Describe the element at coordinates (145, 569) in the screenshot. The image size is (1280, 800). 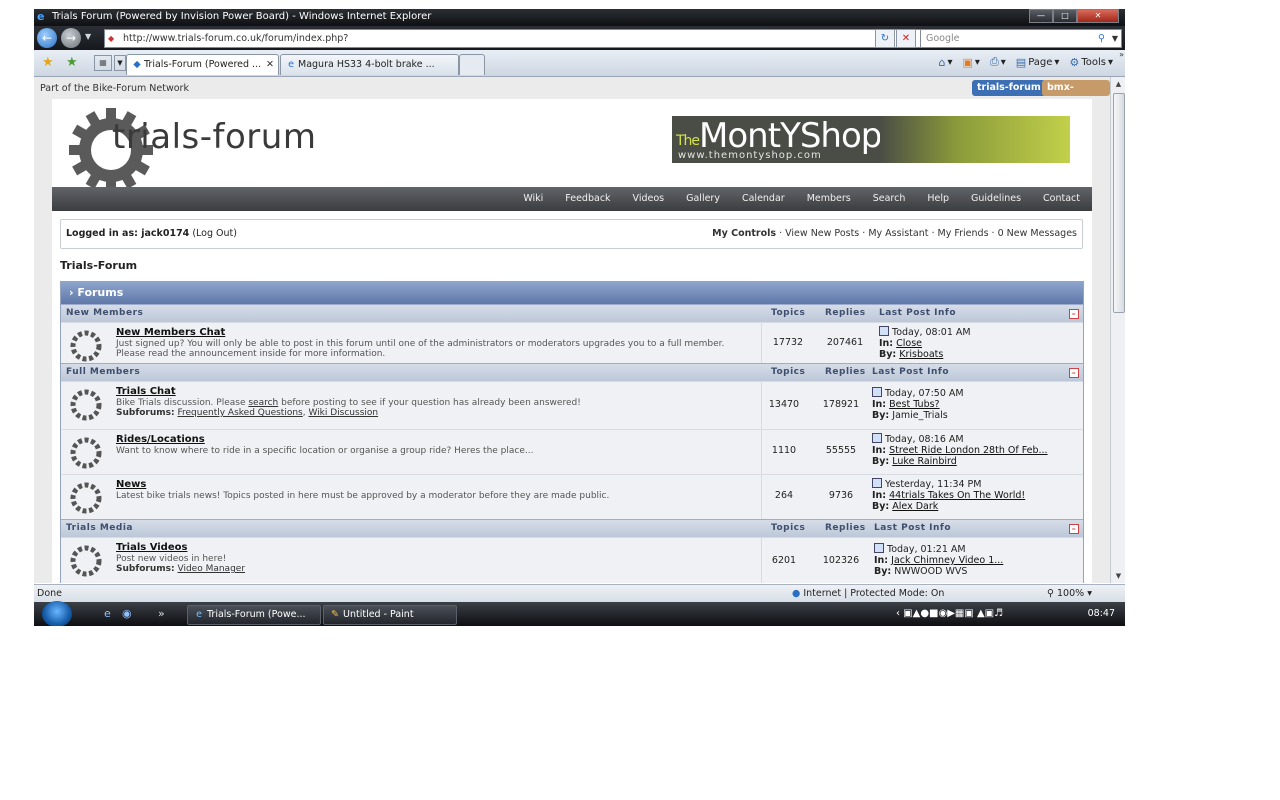
I see `subforums-label: Subforums:` at that location.